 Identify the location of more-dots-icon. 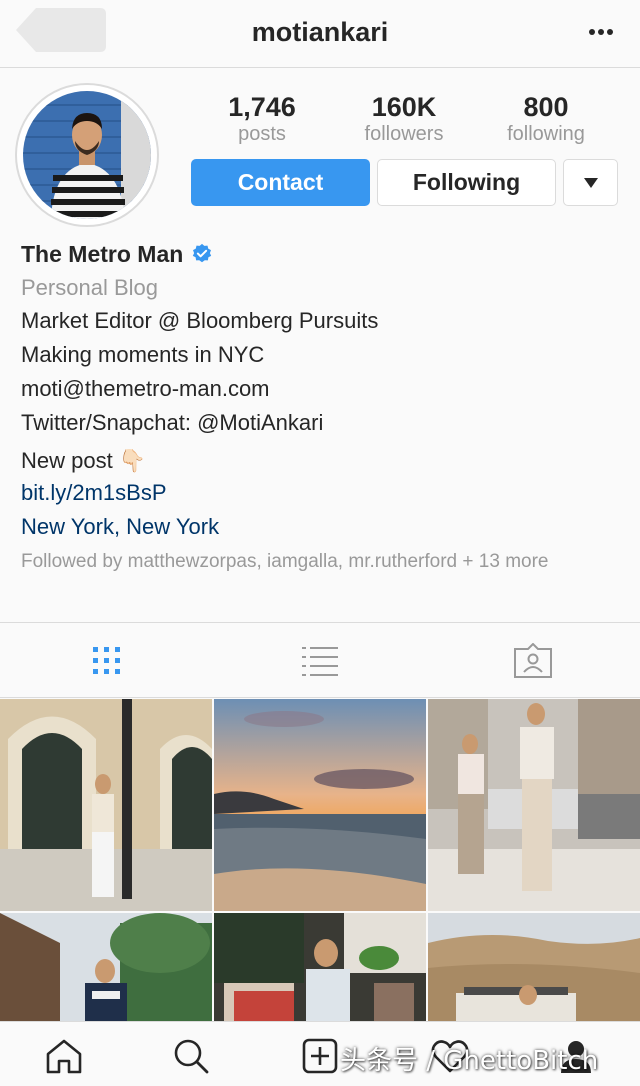
(601, 32).